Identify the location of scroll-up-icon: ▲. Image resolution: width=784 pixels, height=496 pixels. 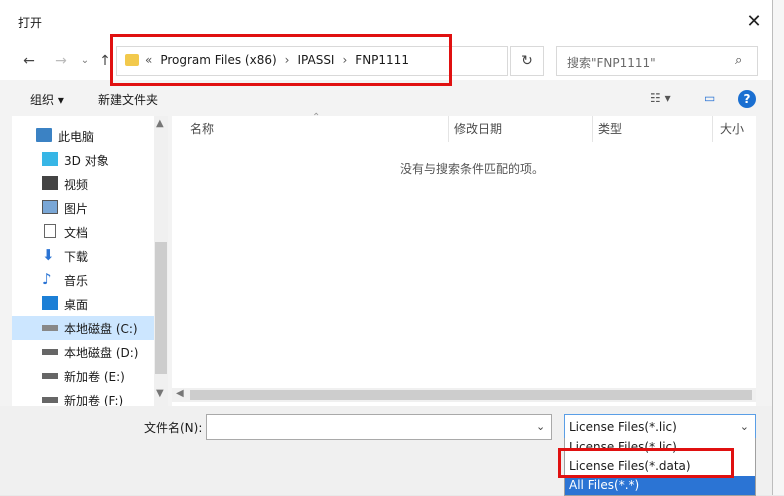
(160, 123).